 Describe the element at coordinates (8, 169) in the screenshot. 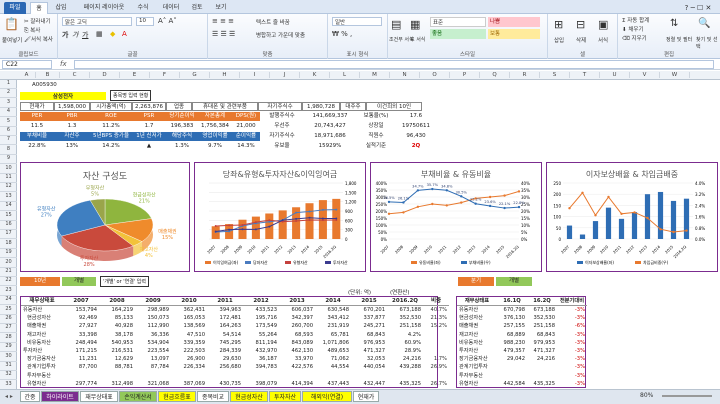

I see `row-header-10: 10` at that location.